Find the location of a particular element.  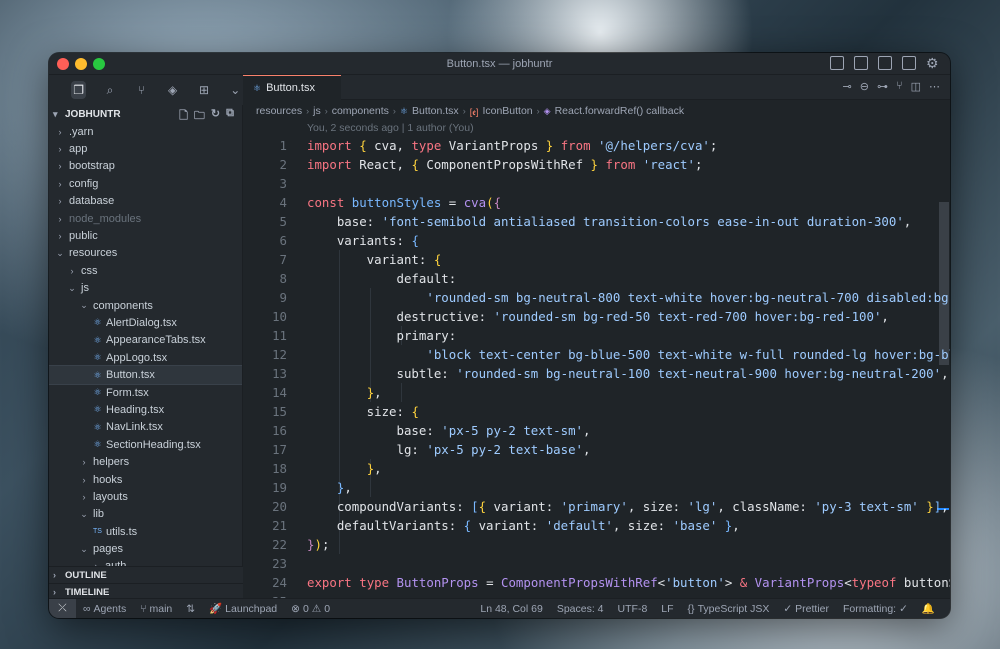

tree-folder: ›auth is located at coordinates (145, 562).